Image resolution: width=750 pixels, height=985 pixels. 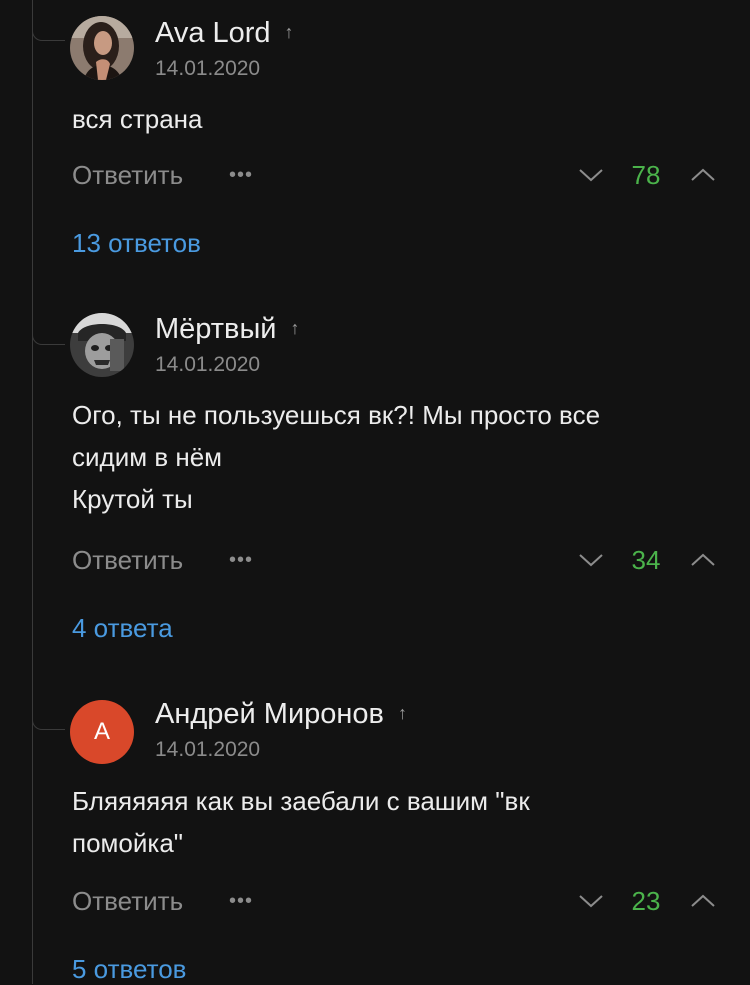 I want to click on comment-text-line: помойка", so click(x=128, y=843).